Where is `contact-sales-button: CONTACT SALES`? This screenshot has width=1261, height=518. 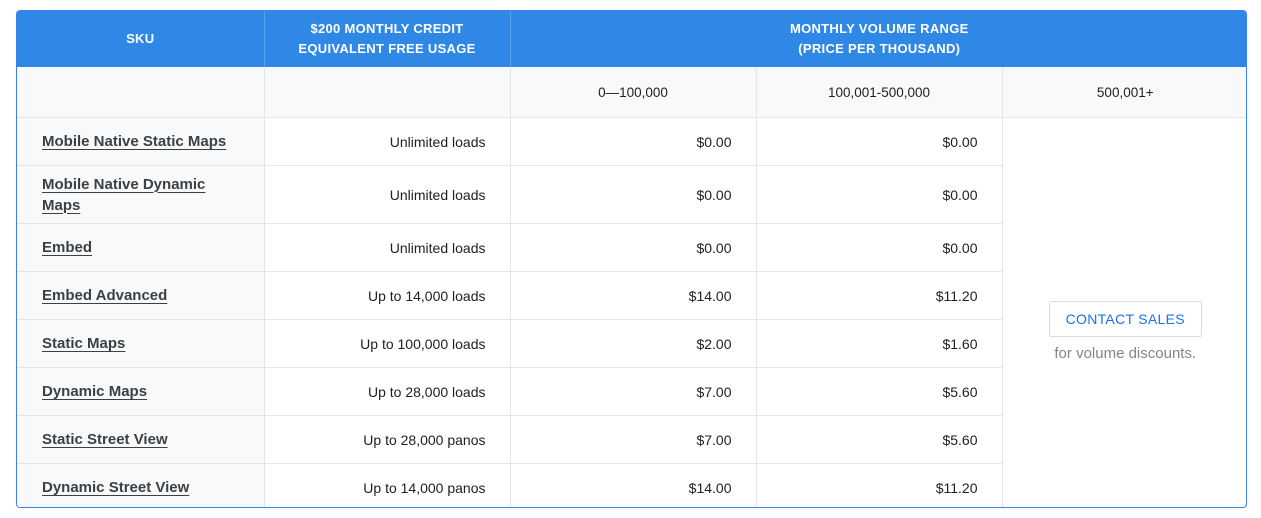 contact-sales-button: CONTACT SALES is located at coordinates (1125, 319).